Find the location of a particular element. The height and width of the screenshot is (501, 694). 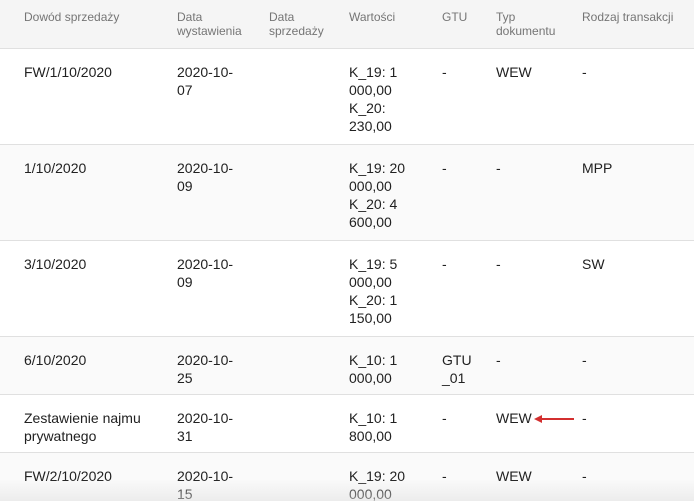

cell-wartosci: K_10: 1 000,00 is located at coordinates (387, 365).